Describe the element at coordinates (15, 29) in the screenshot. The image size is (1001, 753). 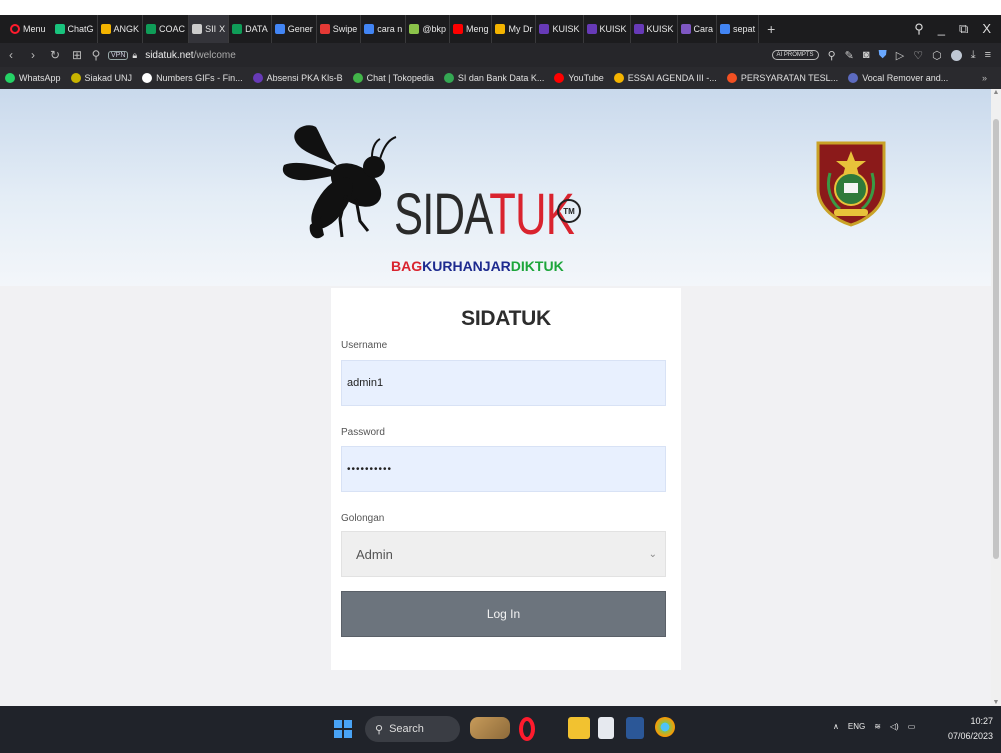
I see `opera-logo-icon` at that location.